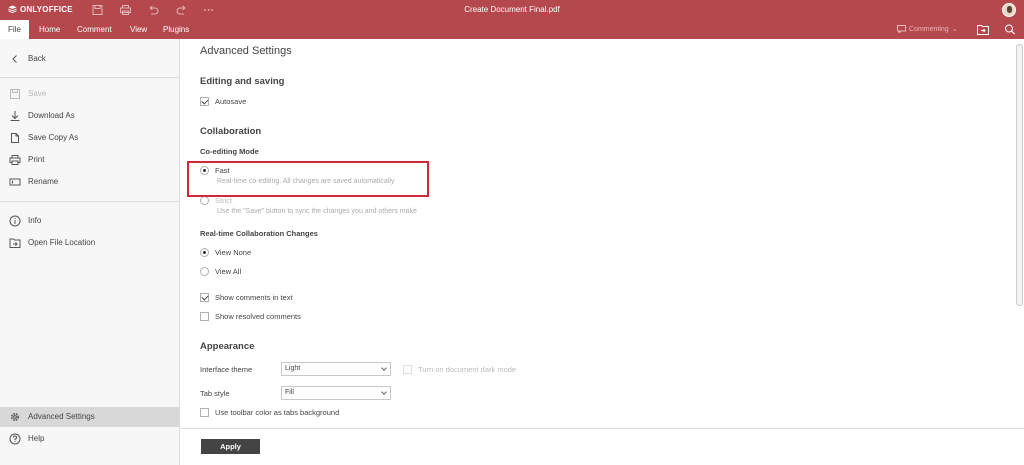 This screenshot has height=465, width=1024. What do you see at coordinates (229, 151) in the screenshot?
I see `coediting-mode-label: Co-editing Mode` at bounding box center [229, 151].